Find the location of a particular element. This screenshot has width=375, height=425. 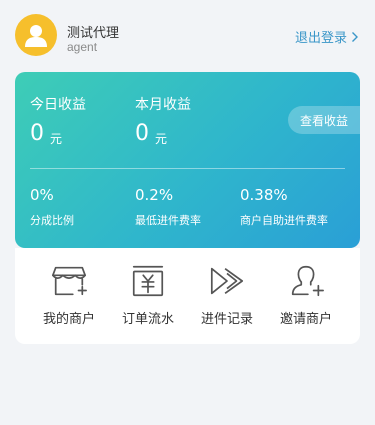

avatar is located at coordinates (36, 35).